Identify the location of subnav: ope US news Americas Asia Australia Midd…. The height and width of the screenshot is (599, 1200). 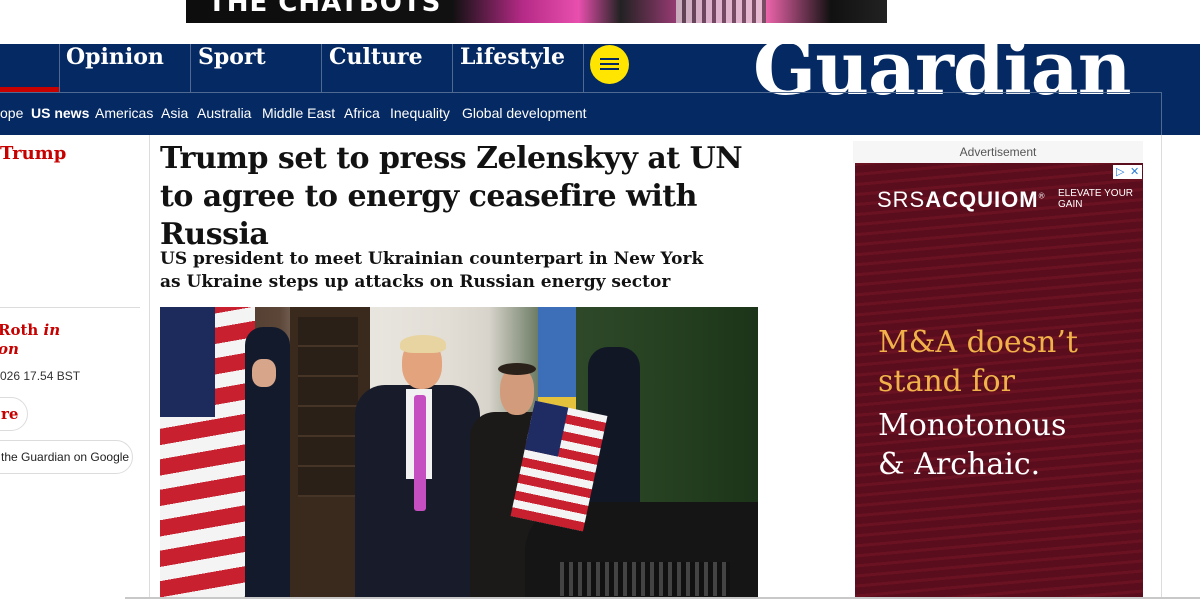
(581, 113).